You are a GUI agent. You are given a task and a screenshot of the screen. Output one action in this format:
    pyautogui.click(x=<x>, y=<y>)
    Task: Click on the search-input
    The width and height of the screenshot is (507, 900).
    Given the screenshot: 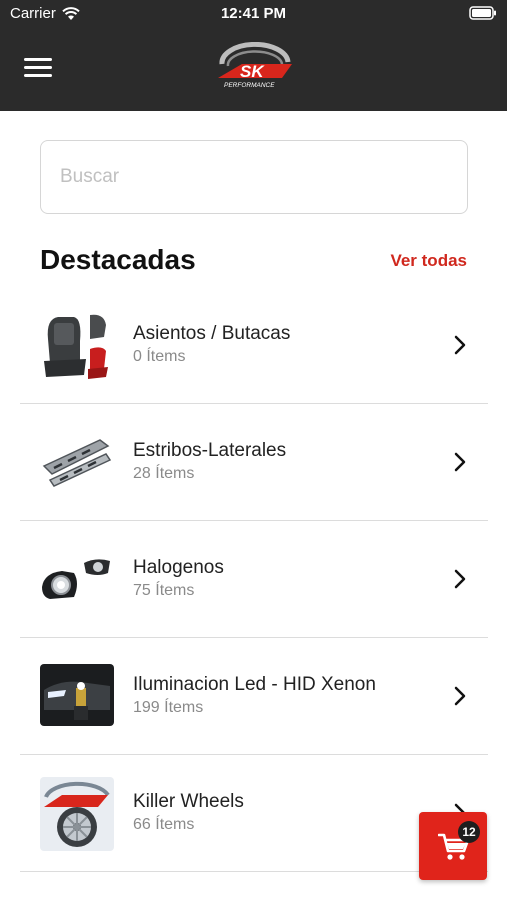 What is the action you would take?
    pyautogui.click(x=254, y=177)
    